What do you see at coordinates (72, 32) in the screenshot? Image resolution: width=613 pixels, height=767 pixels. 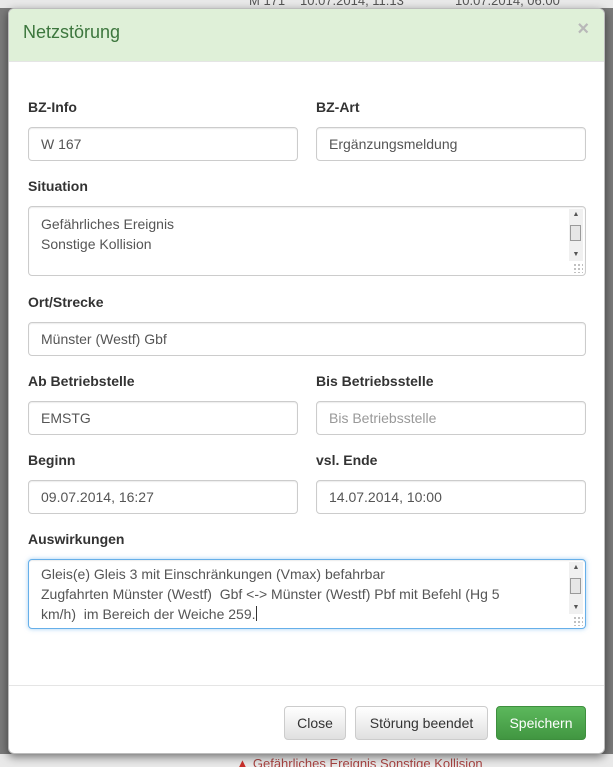 I see `modal-title: Netzstörung` at bounding box center [72, 32].